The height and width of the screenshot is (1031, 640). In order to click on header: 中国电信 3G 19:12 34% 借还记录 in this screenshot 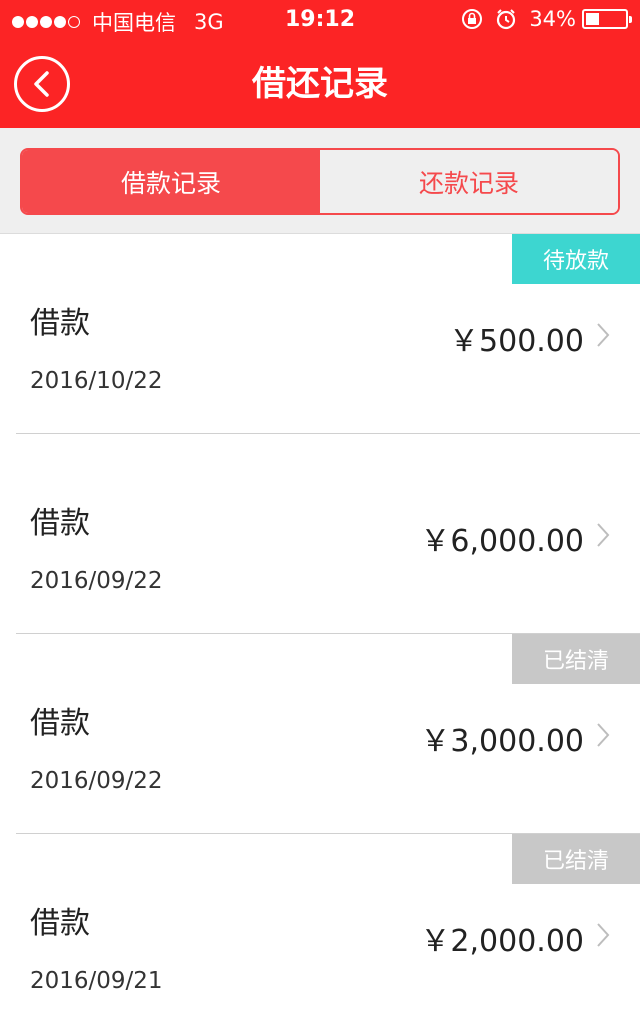, I will do `click(320, 64)`.